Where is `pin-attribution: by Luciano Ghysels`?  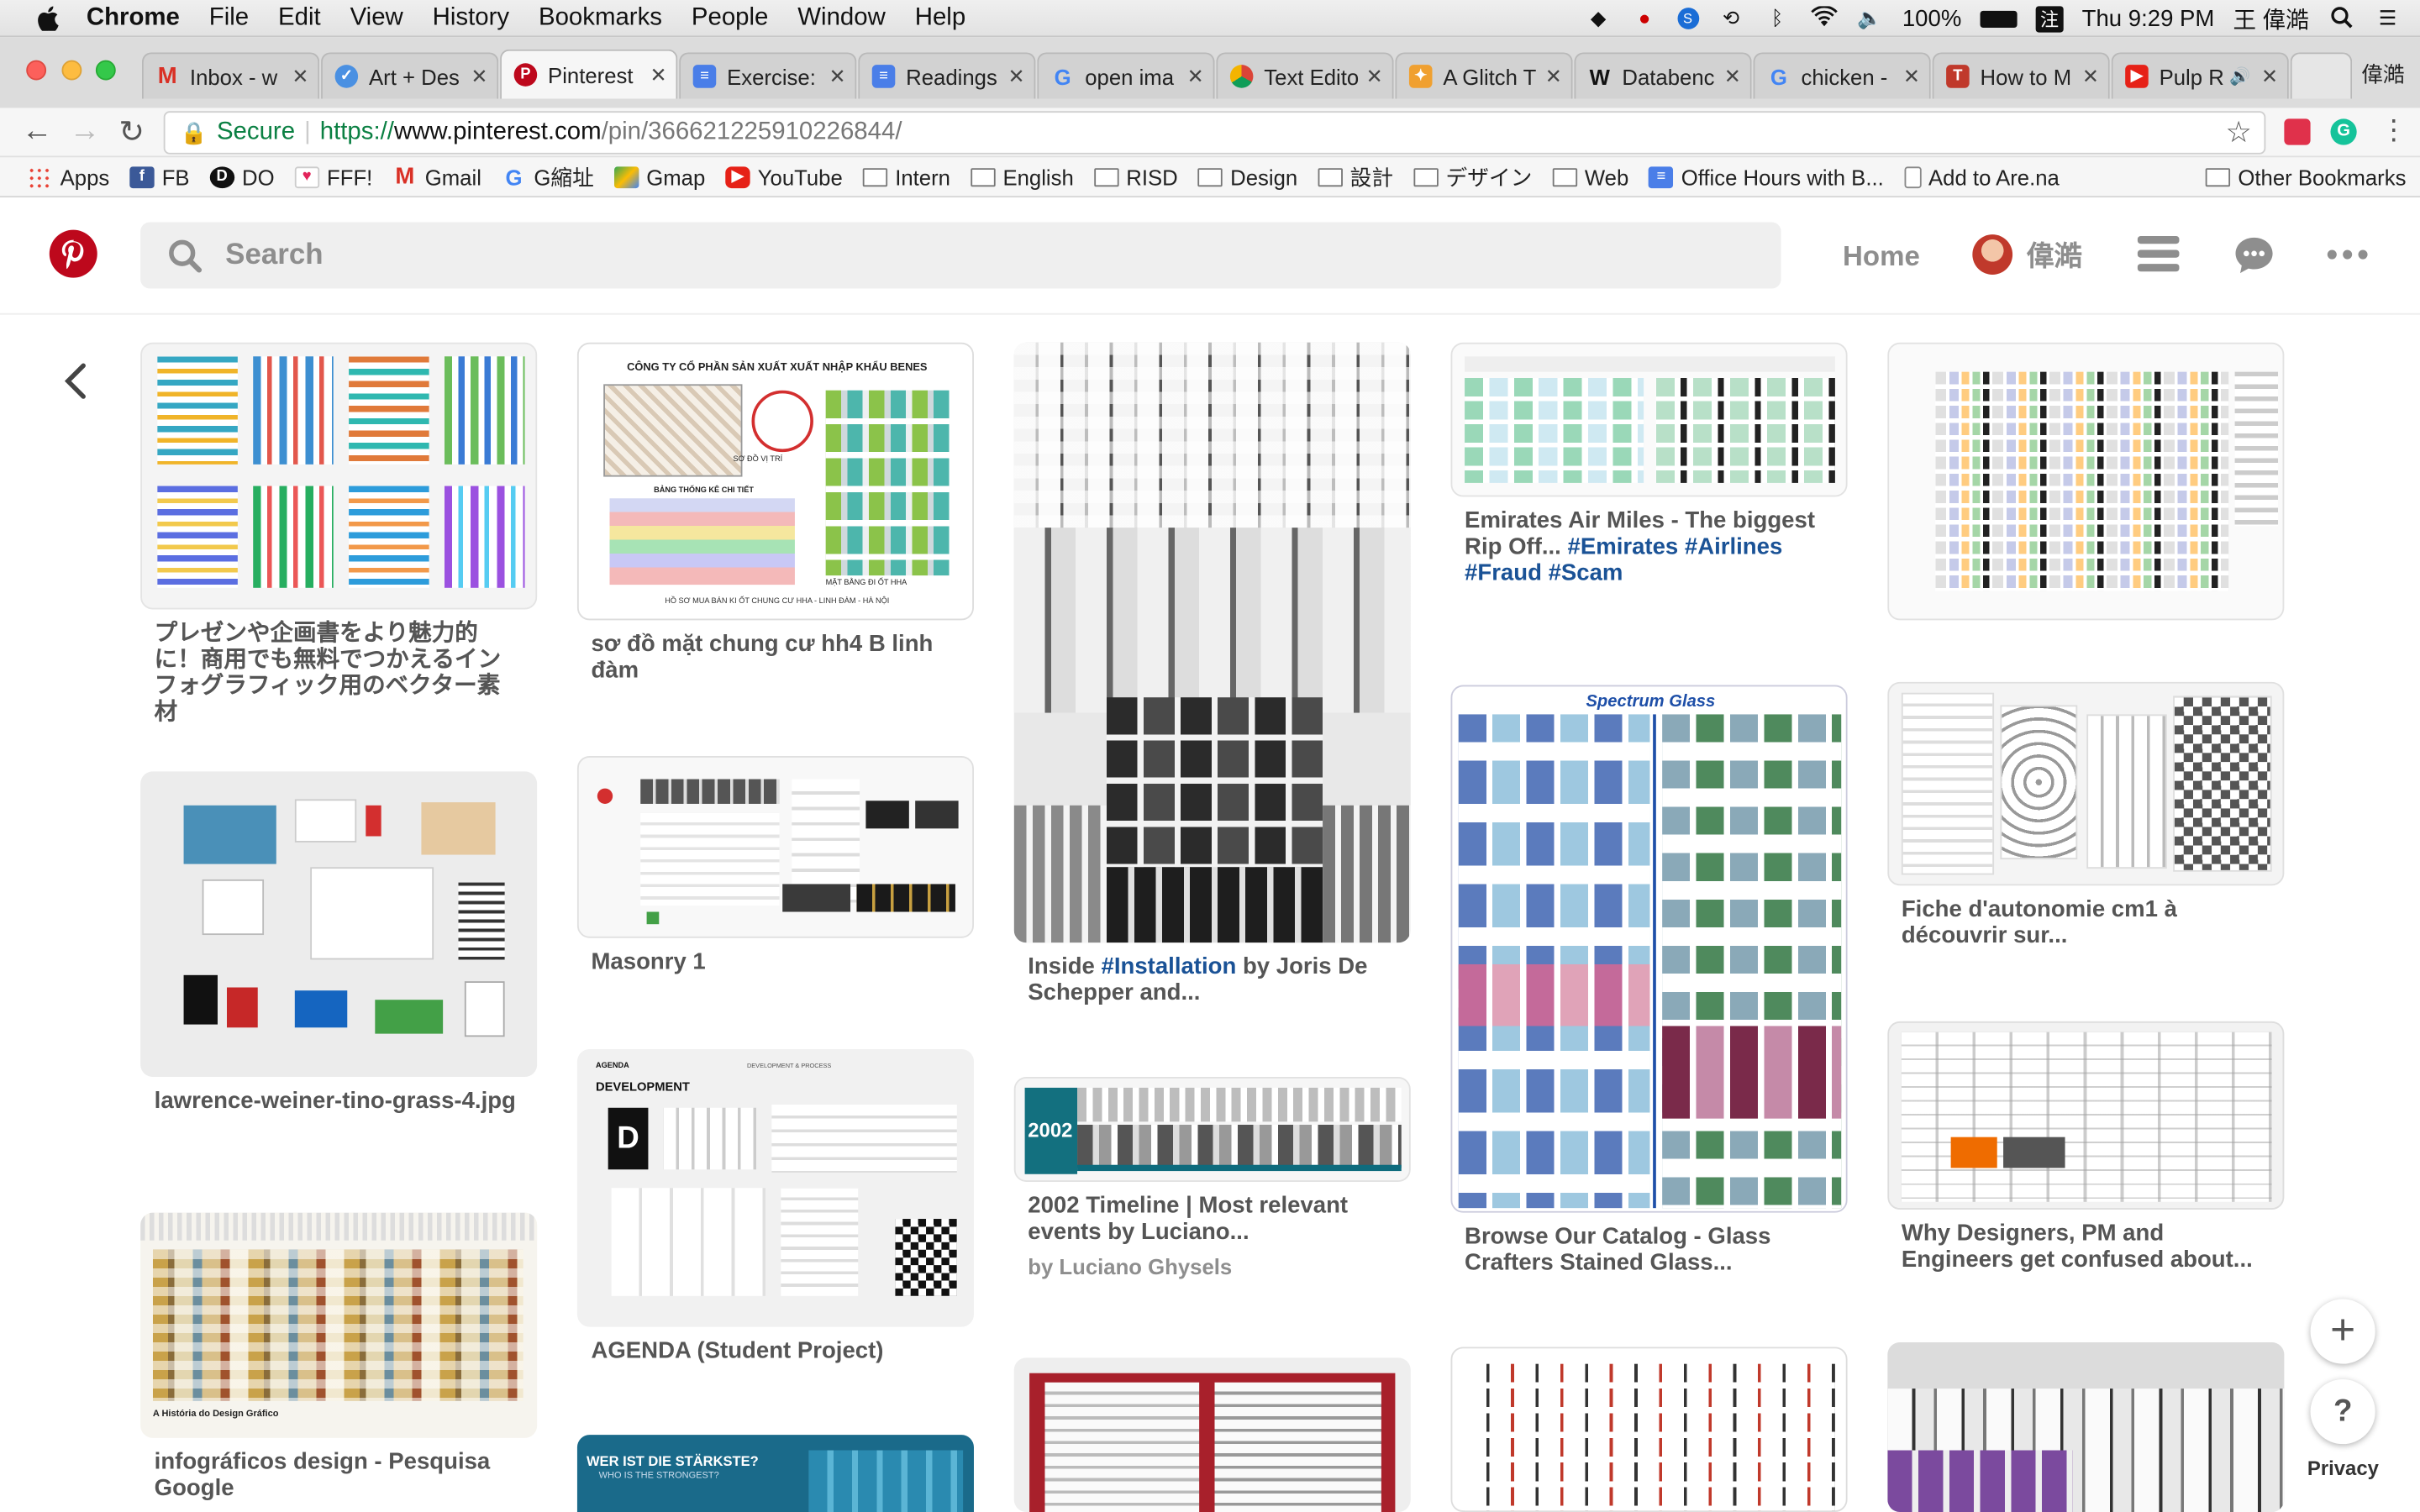 pin-attribution: by Luciano Ghysels is located at coordinates (1212, 1261).